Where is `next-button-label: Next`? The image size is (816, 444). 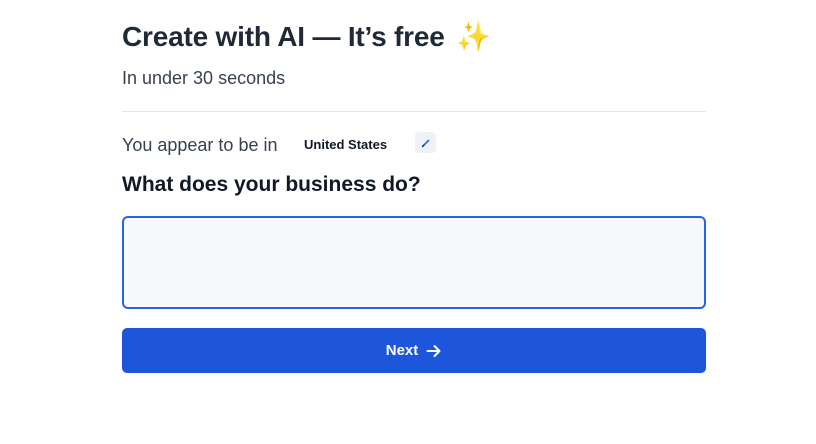
next-button-label: Next is located at coordinates (402, 350).